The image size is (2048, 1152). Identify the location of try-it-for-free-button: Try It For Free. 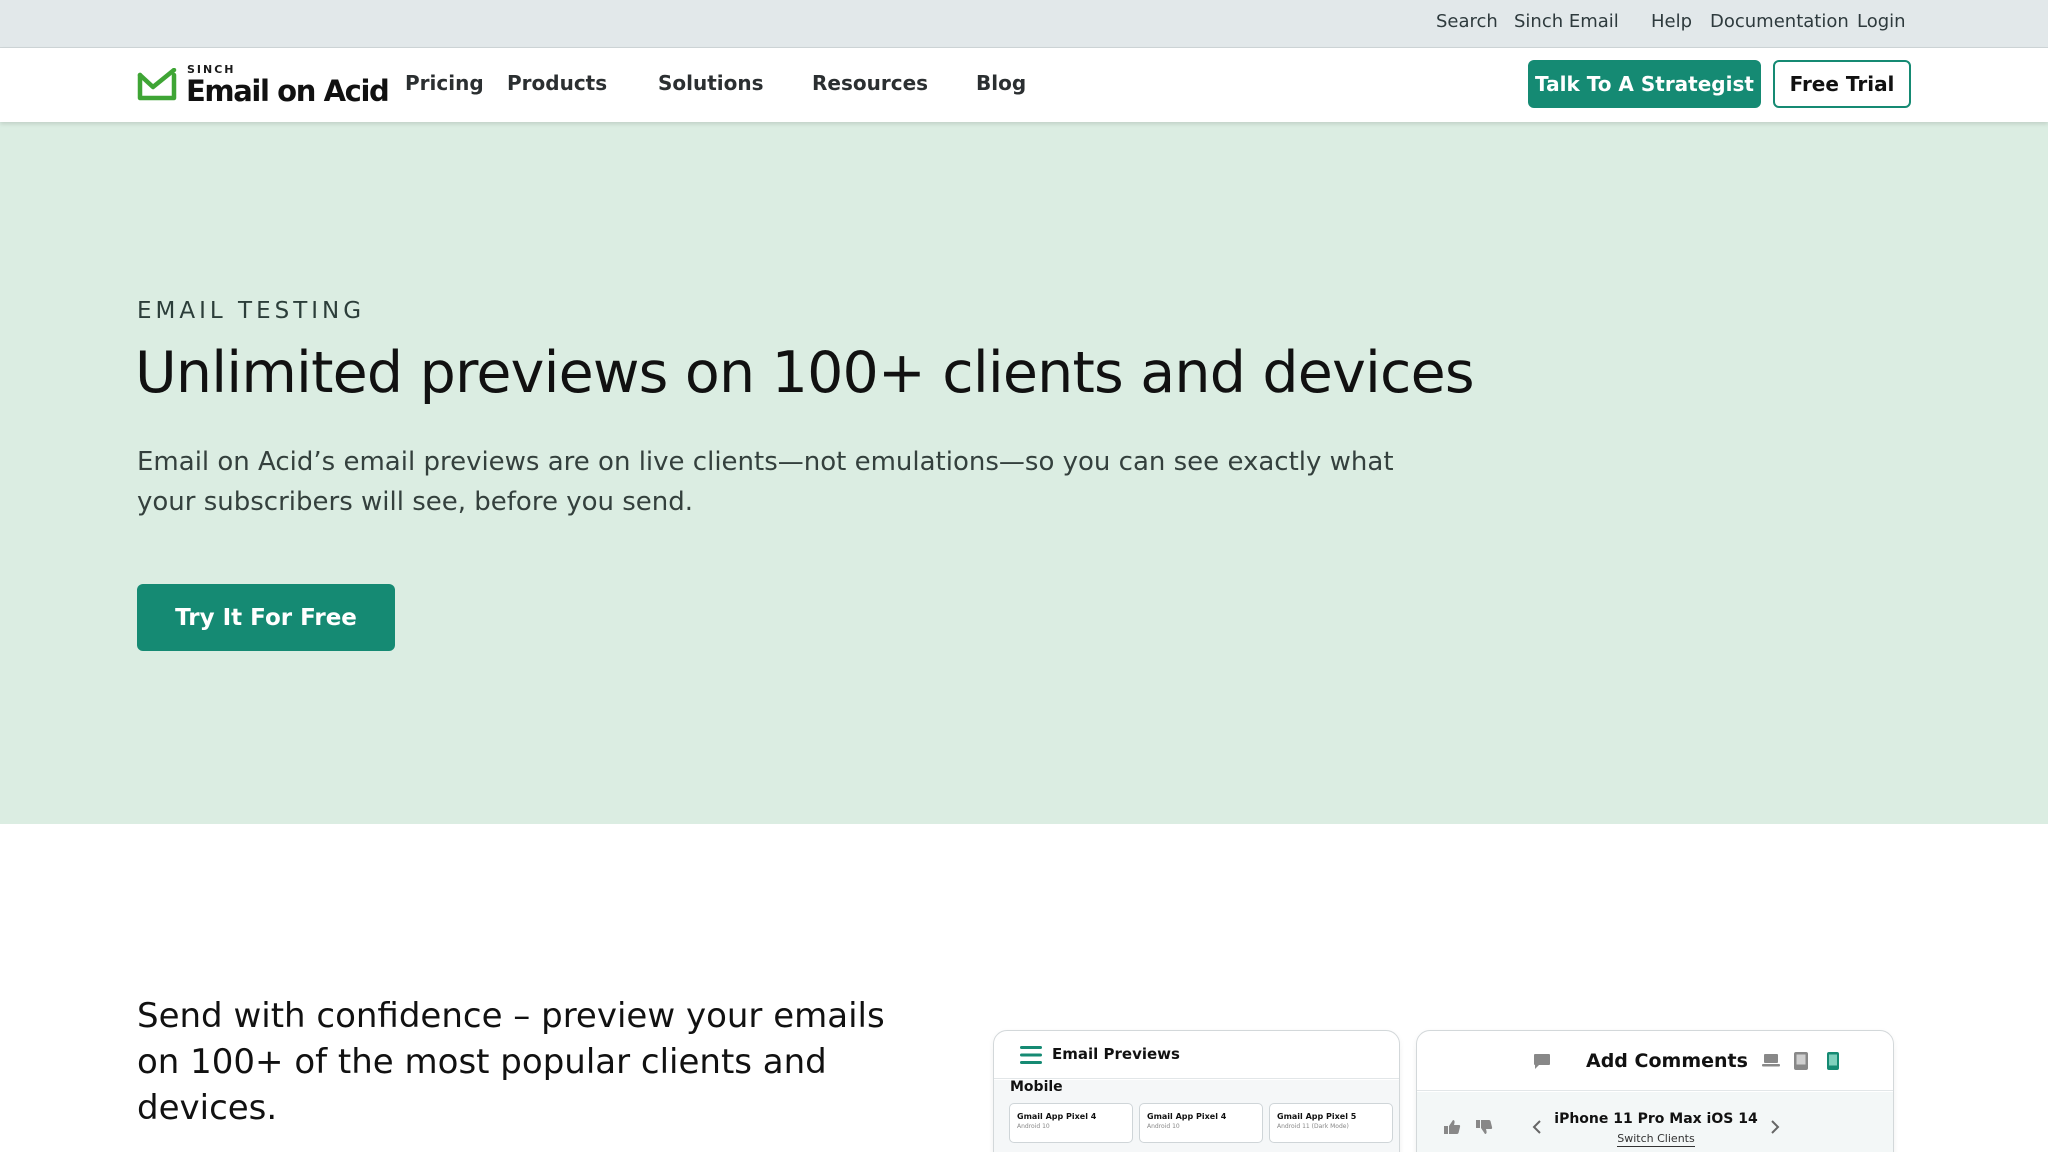
(266, 617).